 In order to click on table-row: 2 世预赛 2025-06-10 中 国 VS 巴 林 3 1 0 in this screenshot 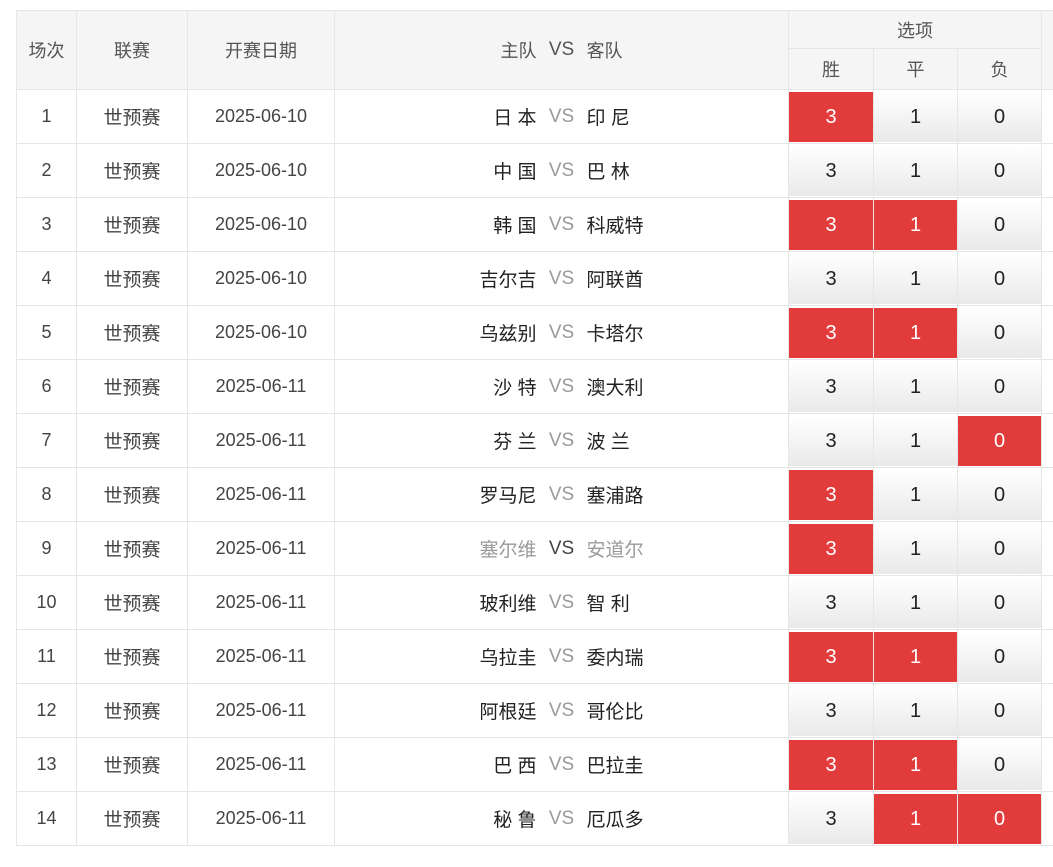, I will do `click(534, 170)`.